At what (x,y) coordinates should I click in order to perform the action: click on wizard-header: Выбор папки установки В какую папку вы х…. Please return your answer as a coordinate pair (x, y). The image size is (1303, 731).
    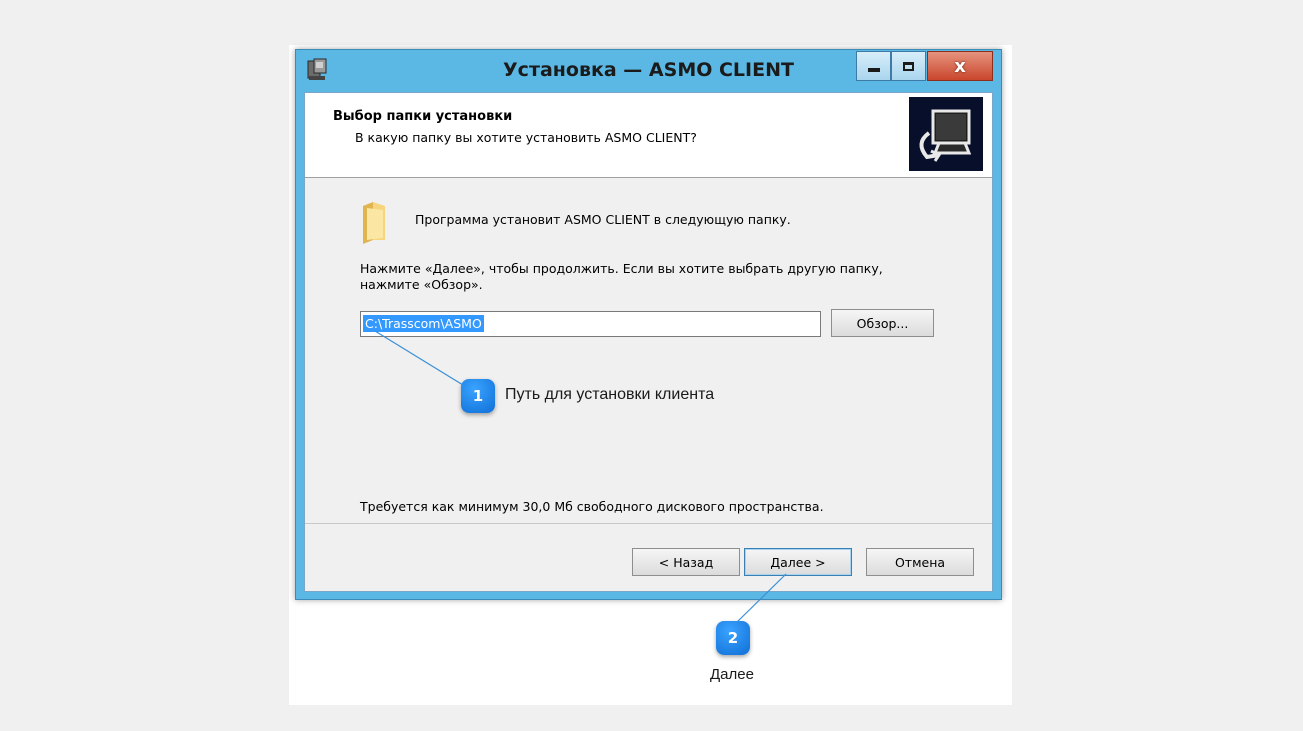
    Looking at the image, I should click on (648, 135).